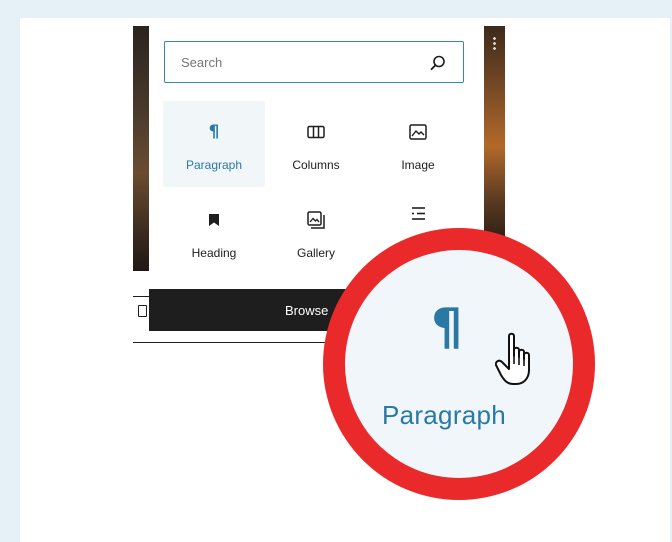  I want to click on search-box, so click(314, 62).